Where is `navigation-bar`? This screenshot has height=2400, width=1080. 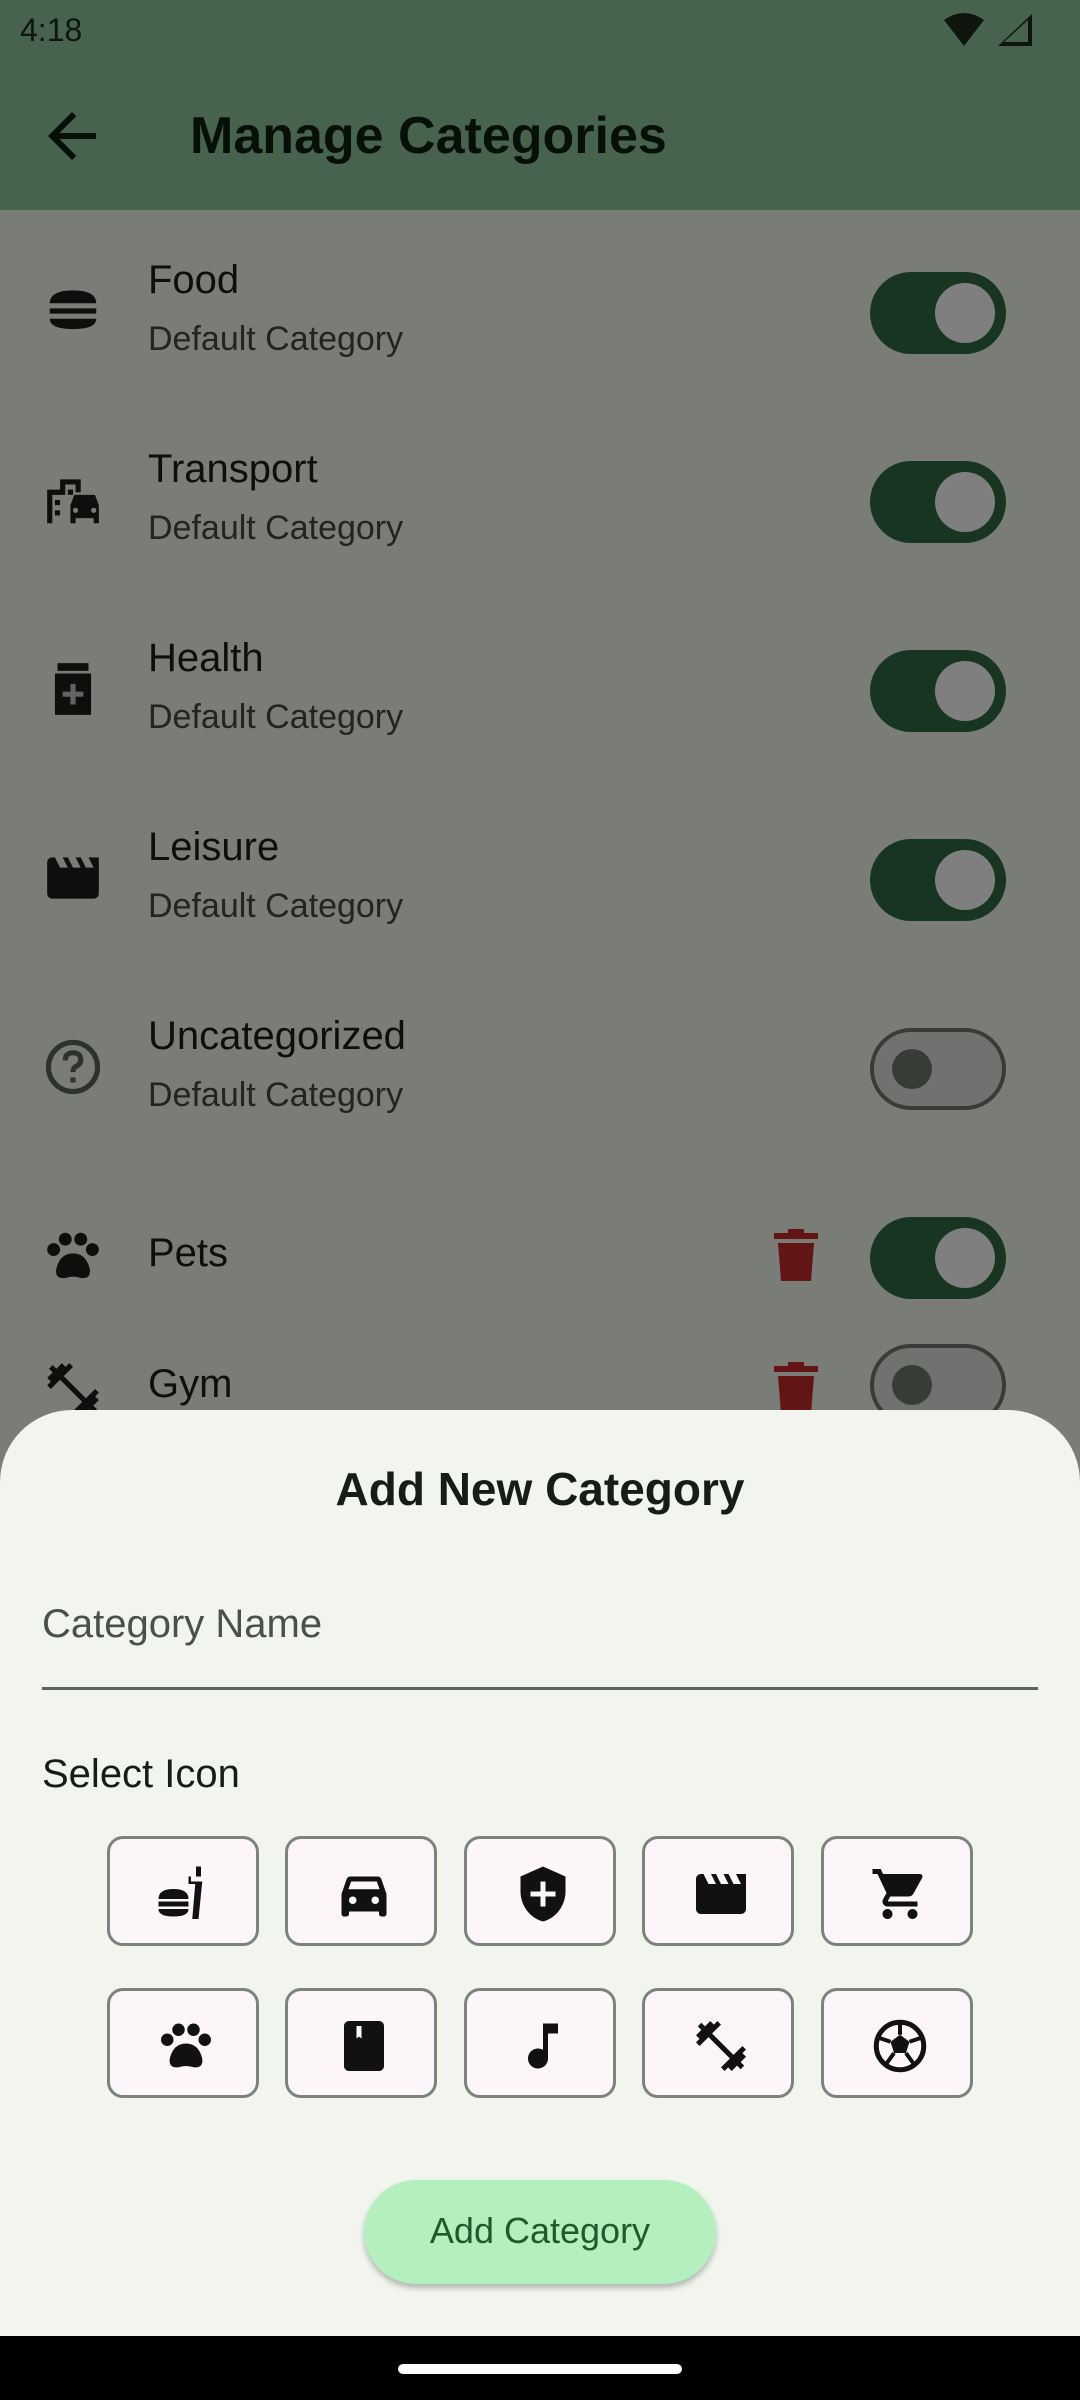 navigation-bar is located at coordinates (540, 2368).